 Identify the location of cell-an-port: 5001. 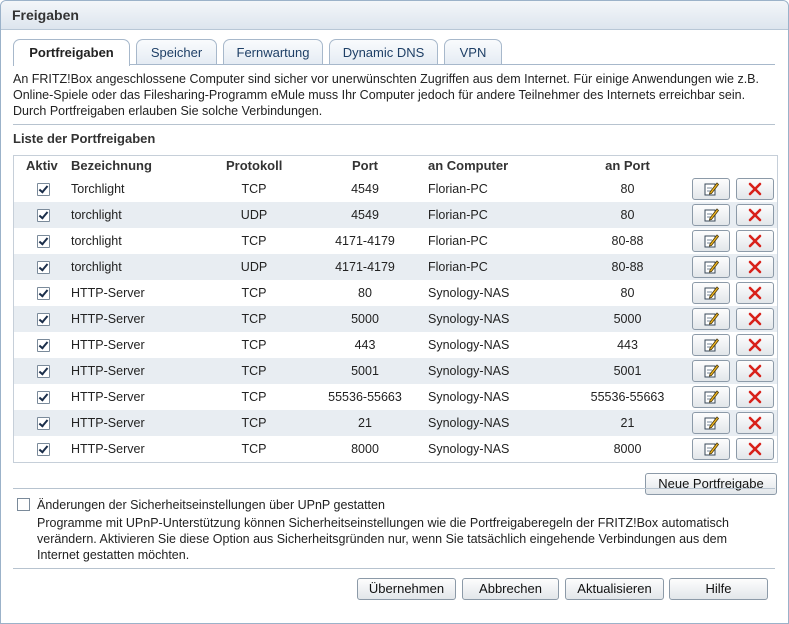
(627, 371).